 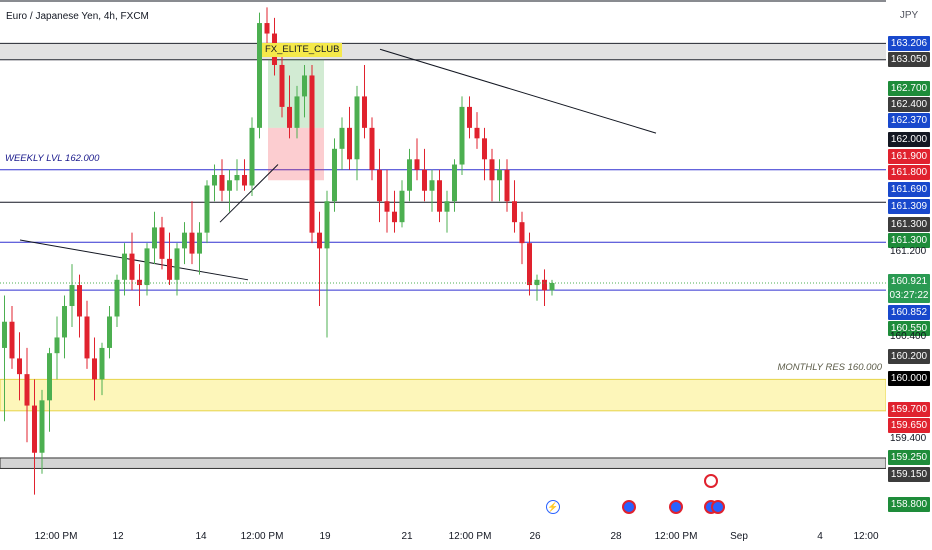 I want to click on time-axis-label: 14, so click(x=201, y=536).